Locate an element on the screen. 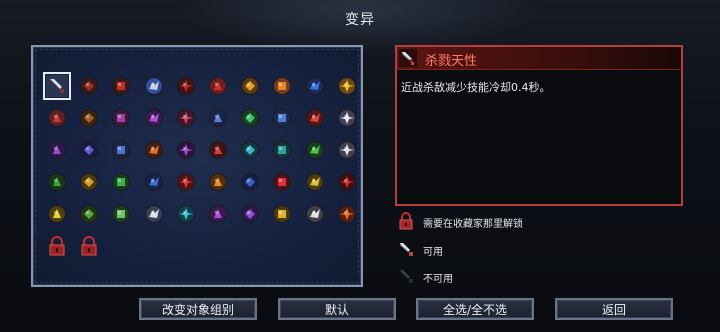 This screenshot has height=332, width=720. orange-arrows-icon is located at coordinates (218, 182).